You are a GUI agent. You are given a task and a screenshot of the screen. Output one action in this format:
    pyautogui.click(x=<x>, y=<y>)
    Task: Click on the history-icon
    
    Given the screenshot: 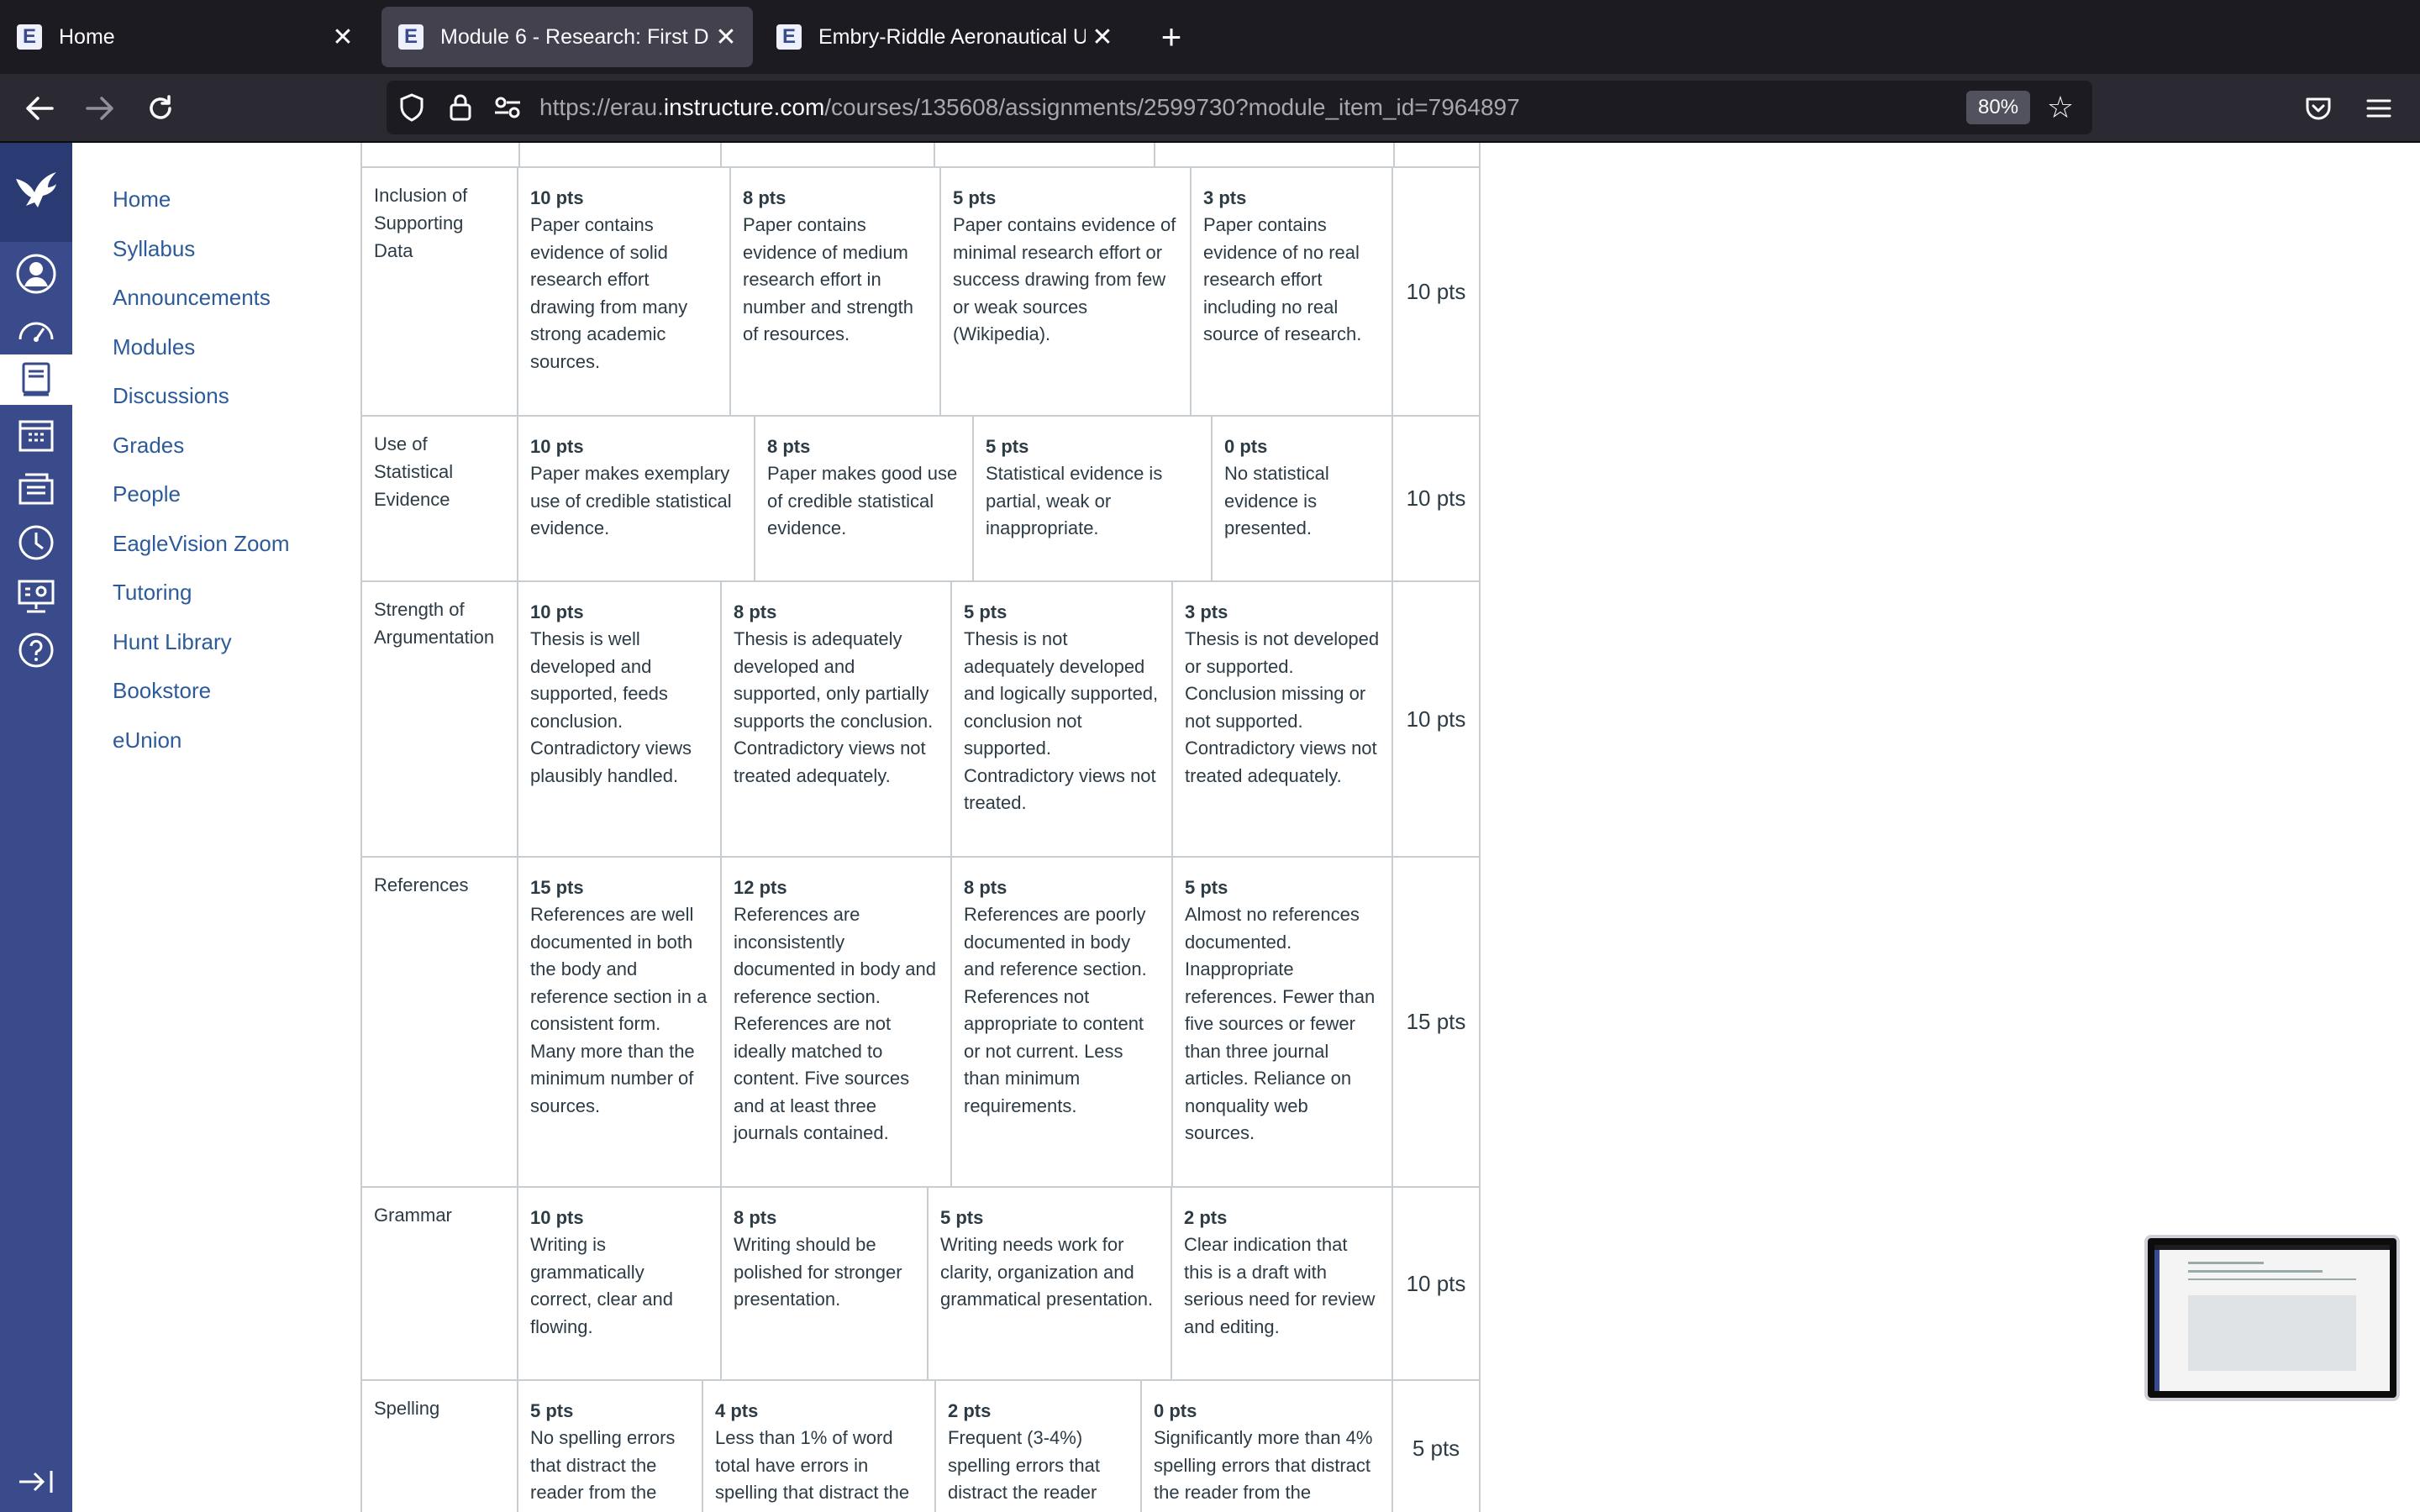 What is the action you would take?
    pyautogui.click(x=36, y=542)
    